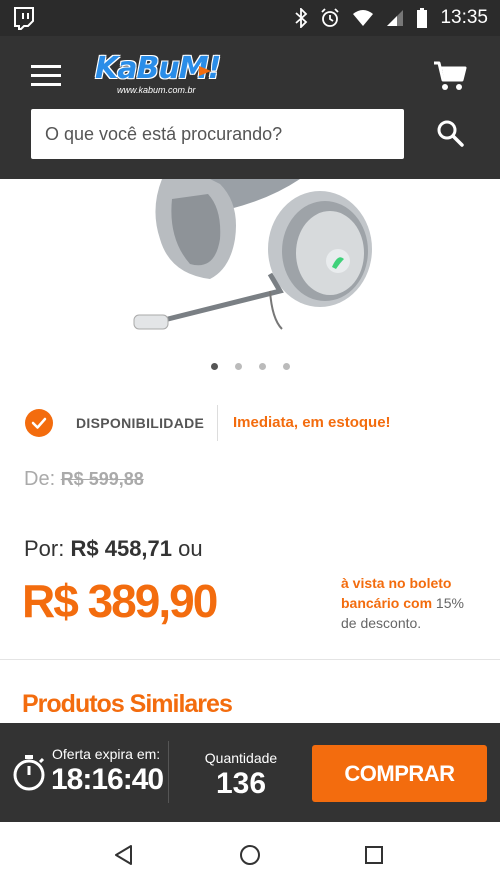 The height and width of the screenshot is (889, 500). What do you see at coordinates (40, 479) in the screenshot?
I see `old-price-label: De:` at bounding box center [40, 479].